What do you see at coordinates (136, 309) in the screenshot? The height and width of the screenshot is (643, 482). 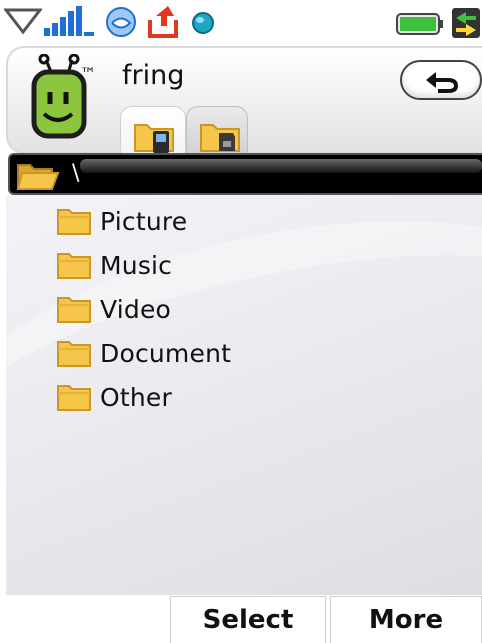 I see `list-item-label: Video` at bounding box center [136, 309].